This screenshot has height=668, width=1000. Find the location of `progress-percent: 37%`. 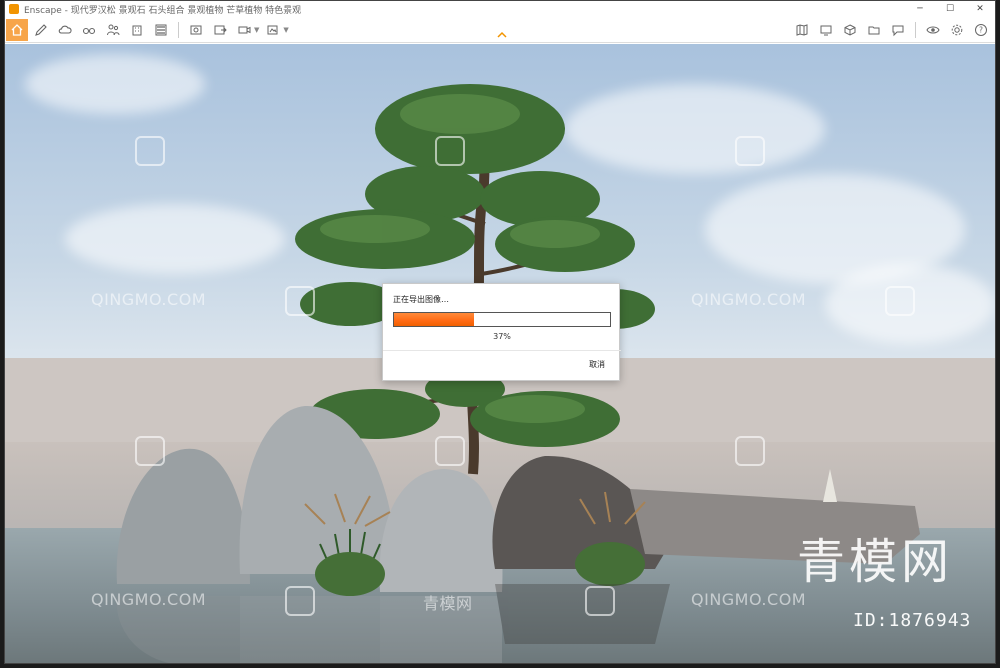

progress-percent: 37% is located at coordinates (502, 336).